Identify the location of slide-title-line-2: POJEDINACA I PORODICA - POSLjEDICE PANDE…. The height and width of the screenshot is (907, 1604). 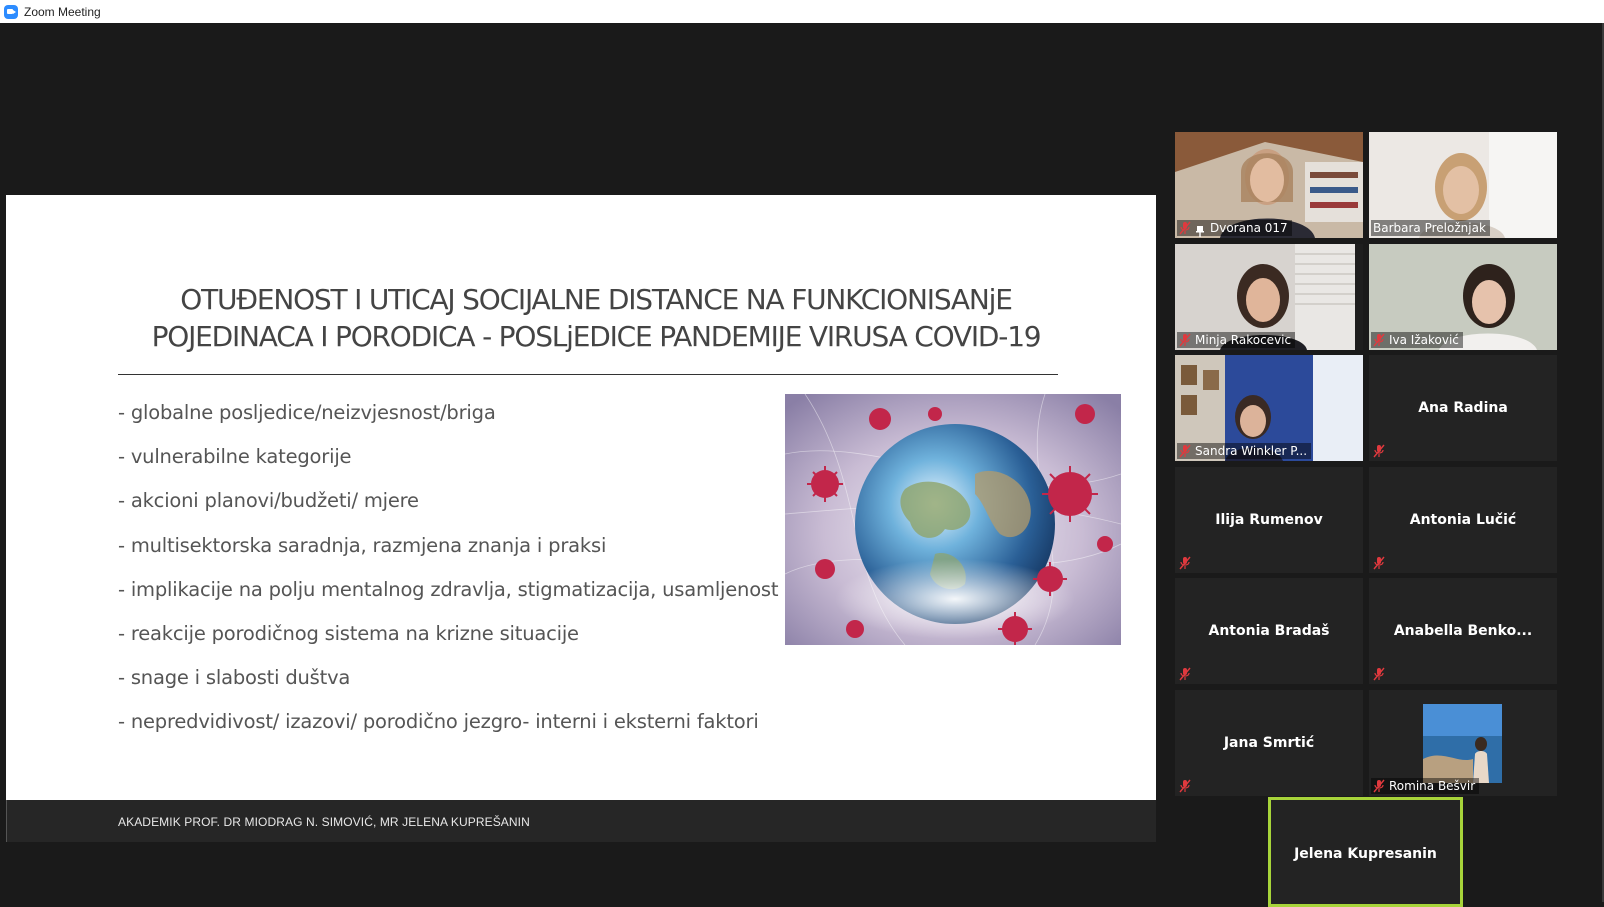
(596, 336).